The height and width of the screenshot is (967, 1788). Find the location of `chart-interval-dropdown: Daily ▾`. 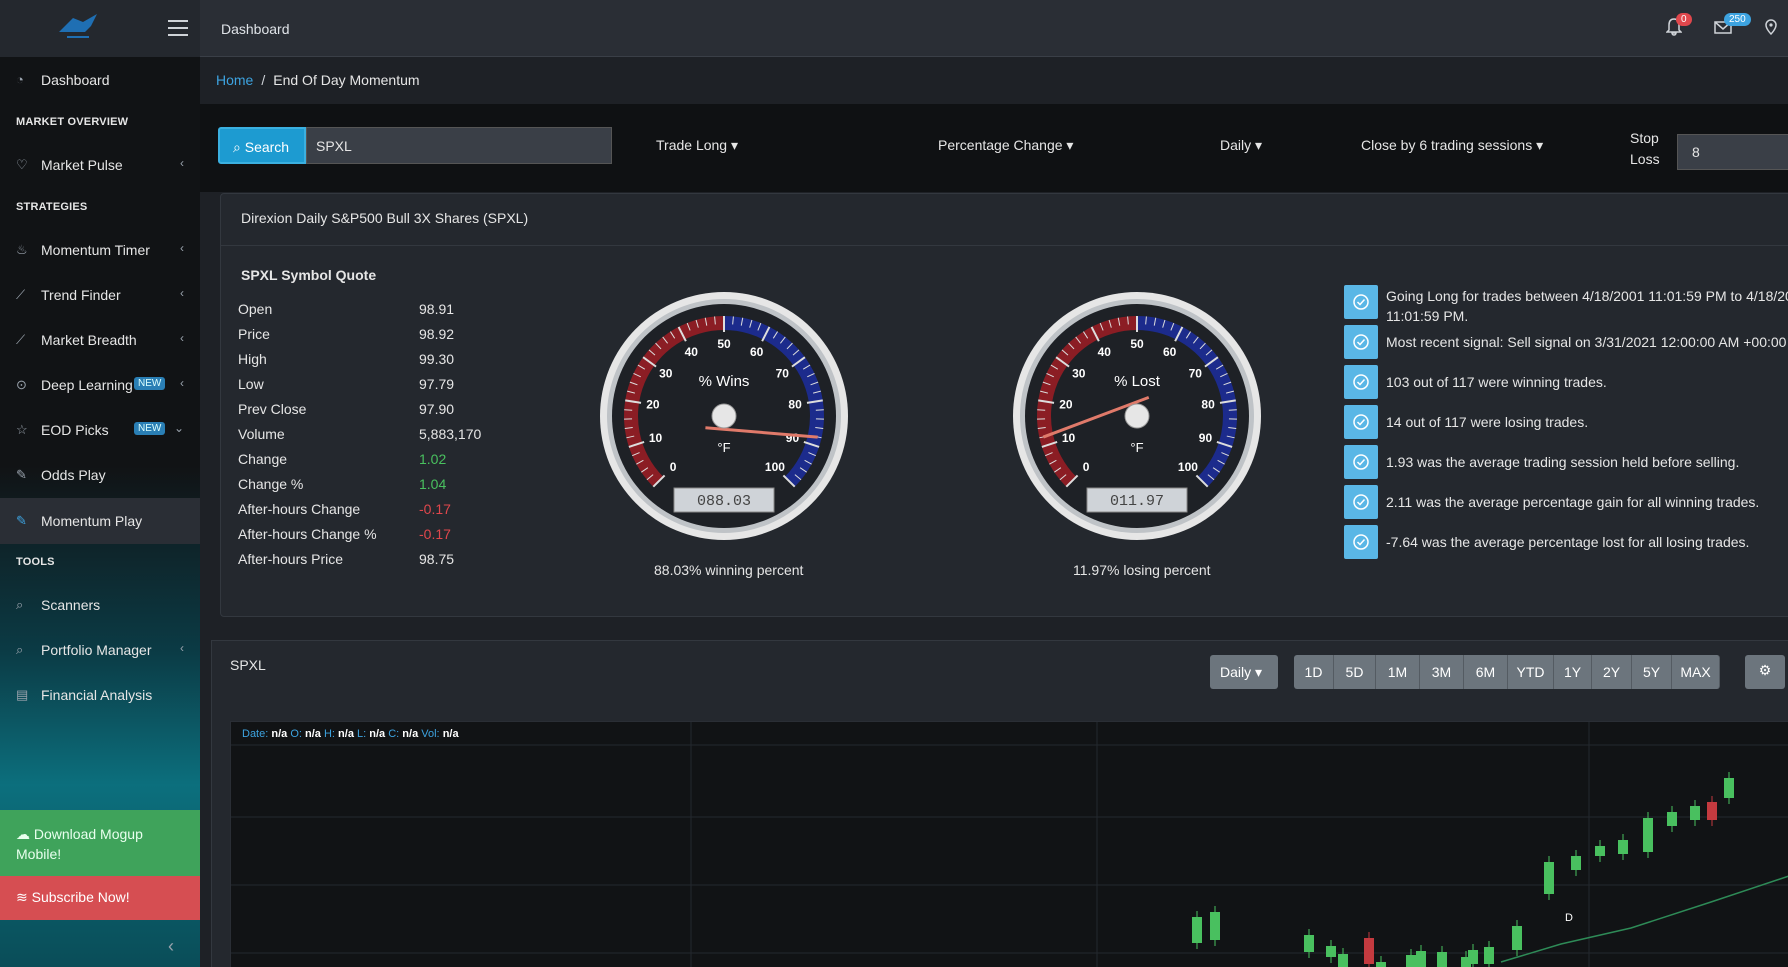

chart-interval-dropdown: Daily ▾ is located at coordinates (1244, 672).